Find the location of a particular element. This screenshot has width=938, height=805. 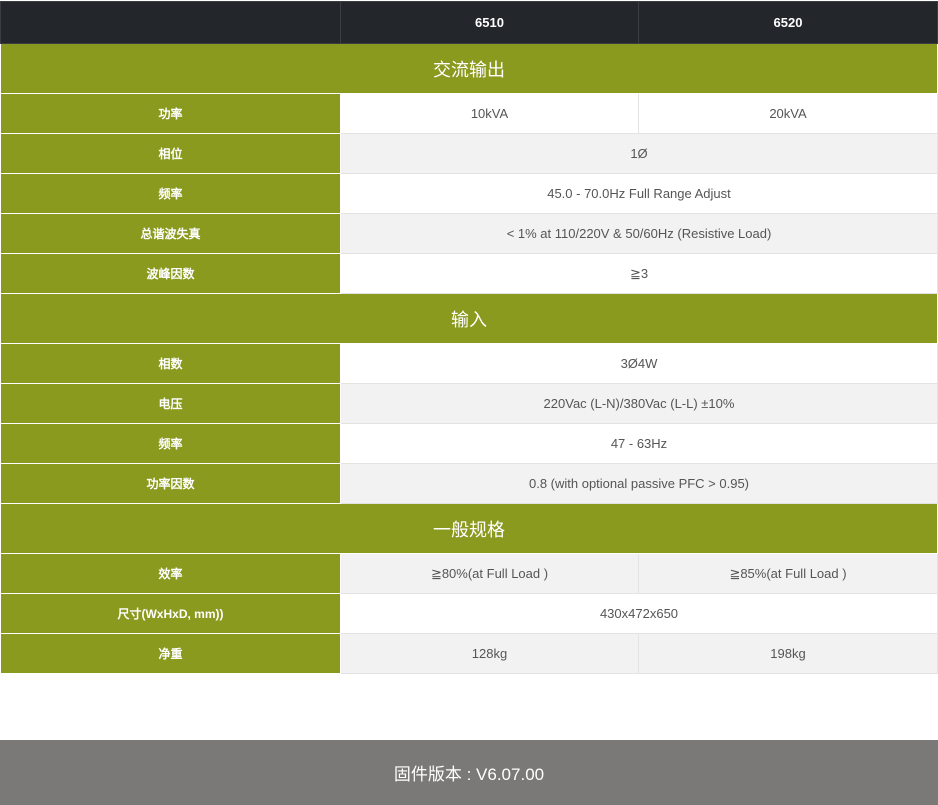

firmware-footer: 固件版本 : V6.07.00 is located at coordinates (469, 772).